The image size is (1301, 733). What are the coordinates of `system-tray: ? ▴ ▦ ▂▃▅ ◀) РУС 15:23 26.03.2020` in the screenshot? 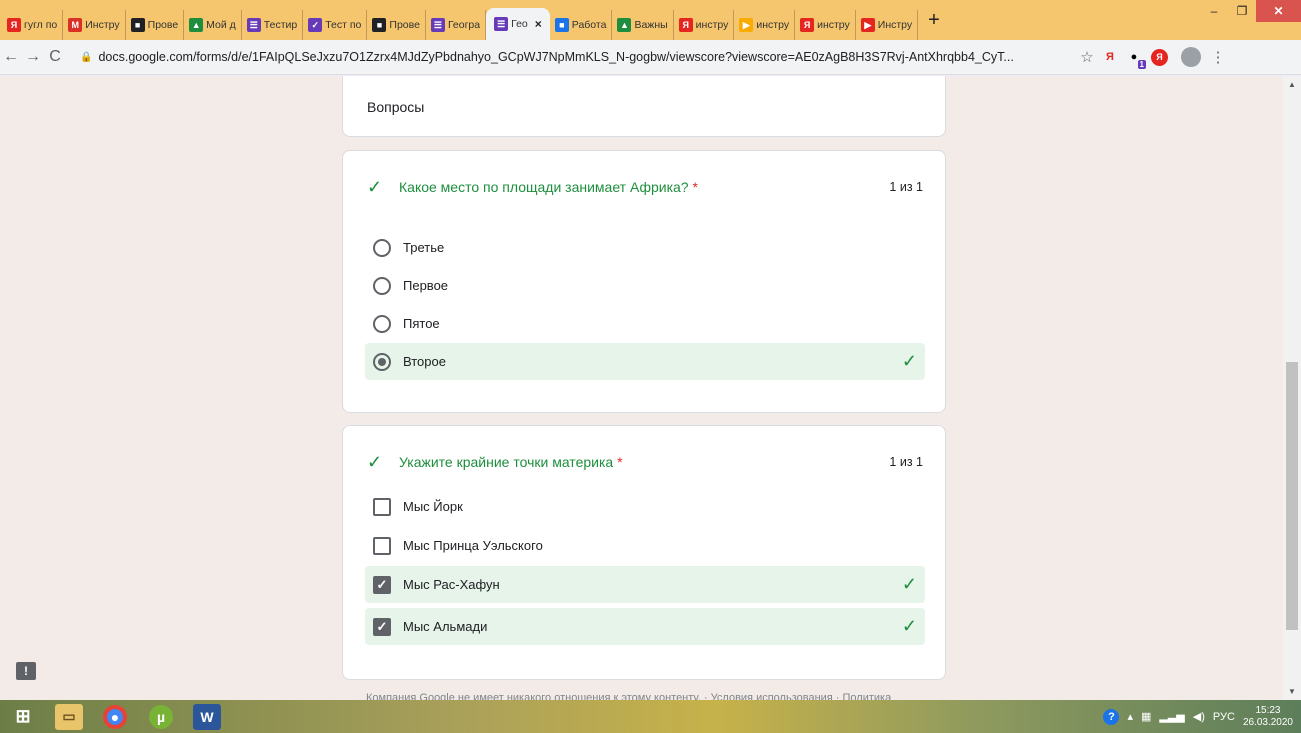 It's located at (1198, 716).